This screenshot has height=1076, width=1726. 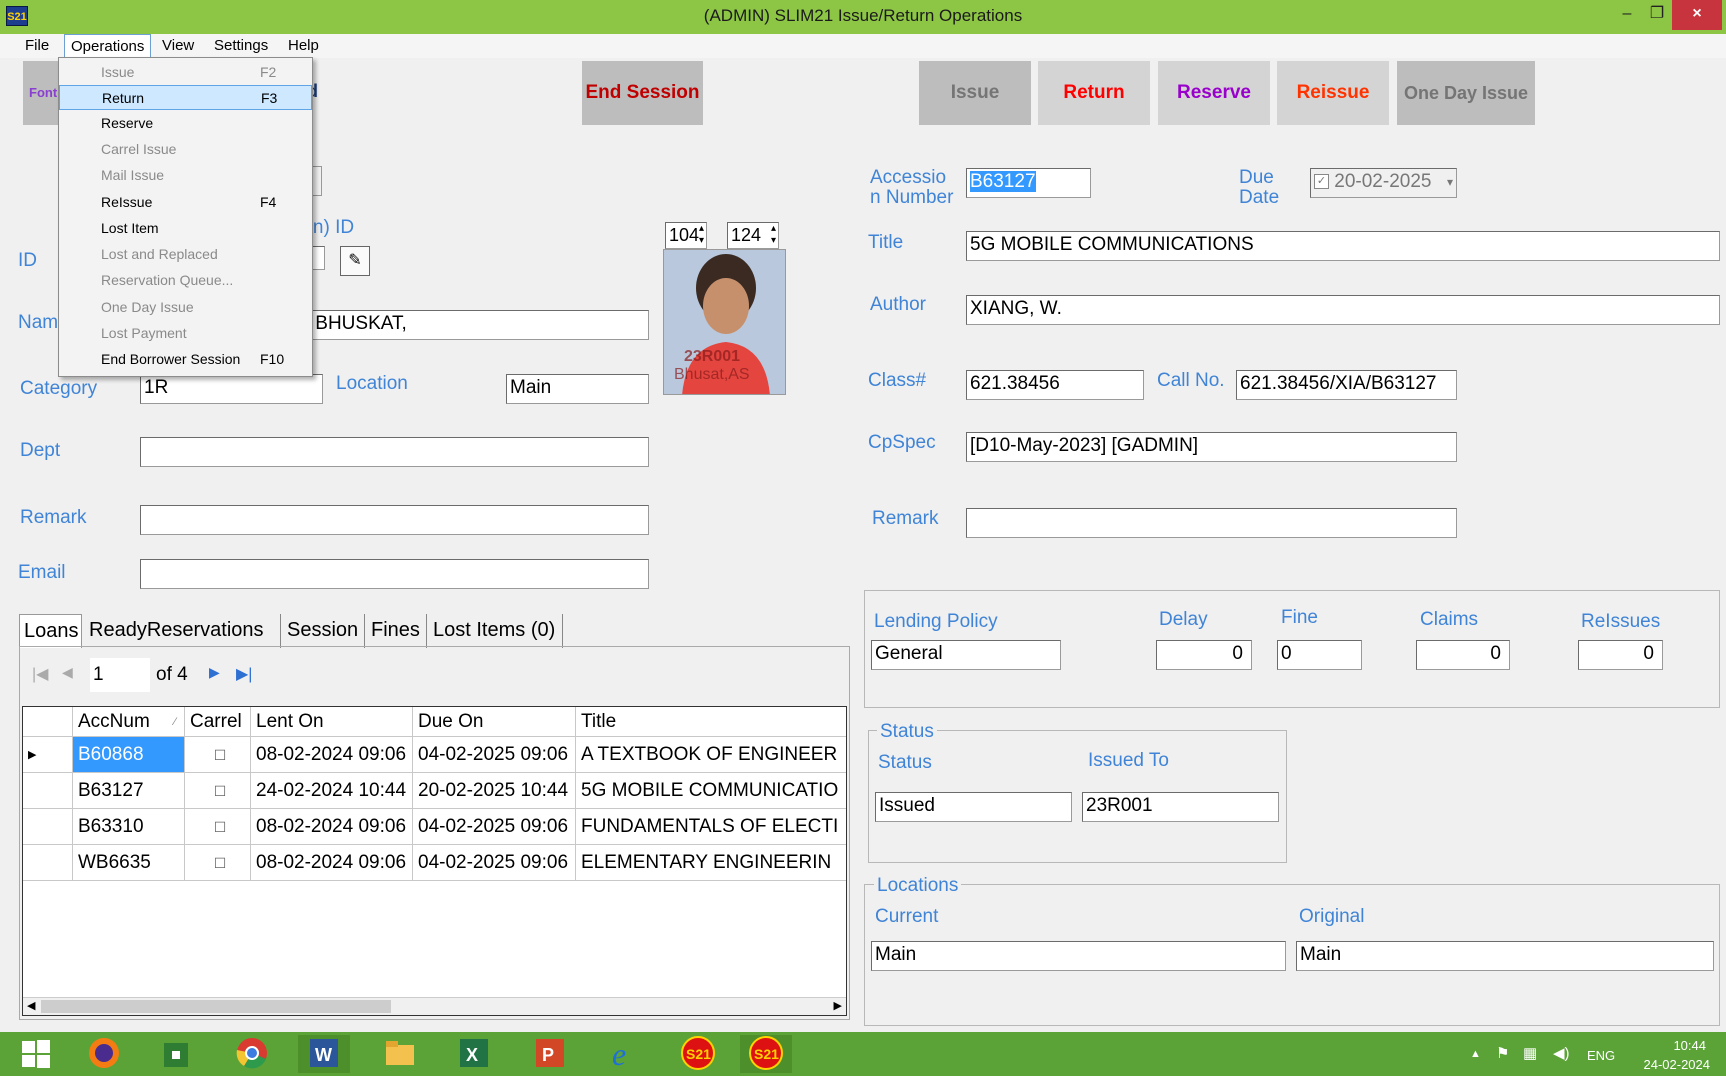 I want to click on due-date-checkbox: ✓, so click(x=1321, y=182).